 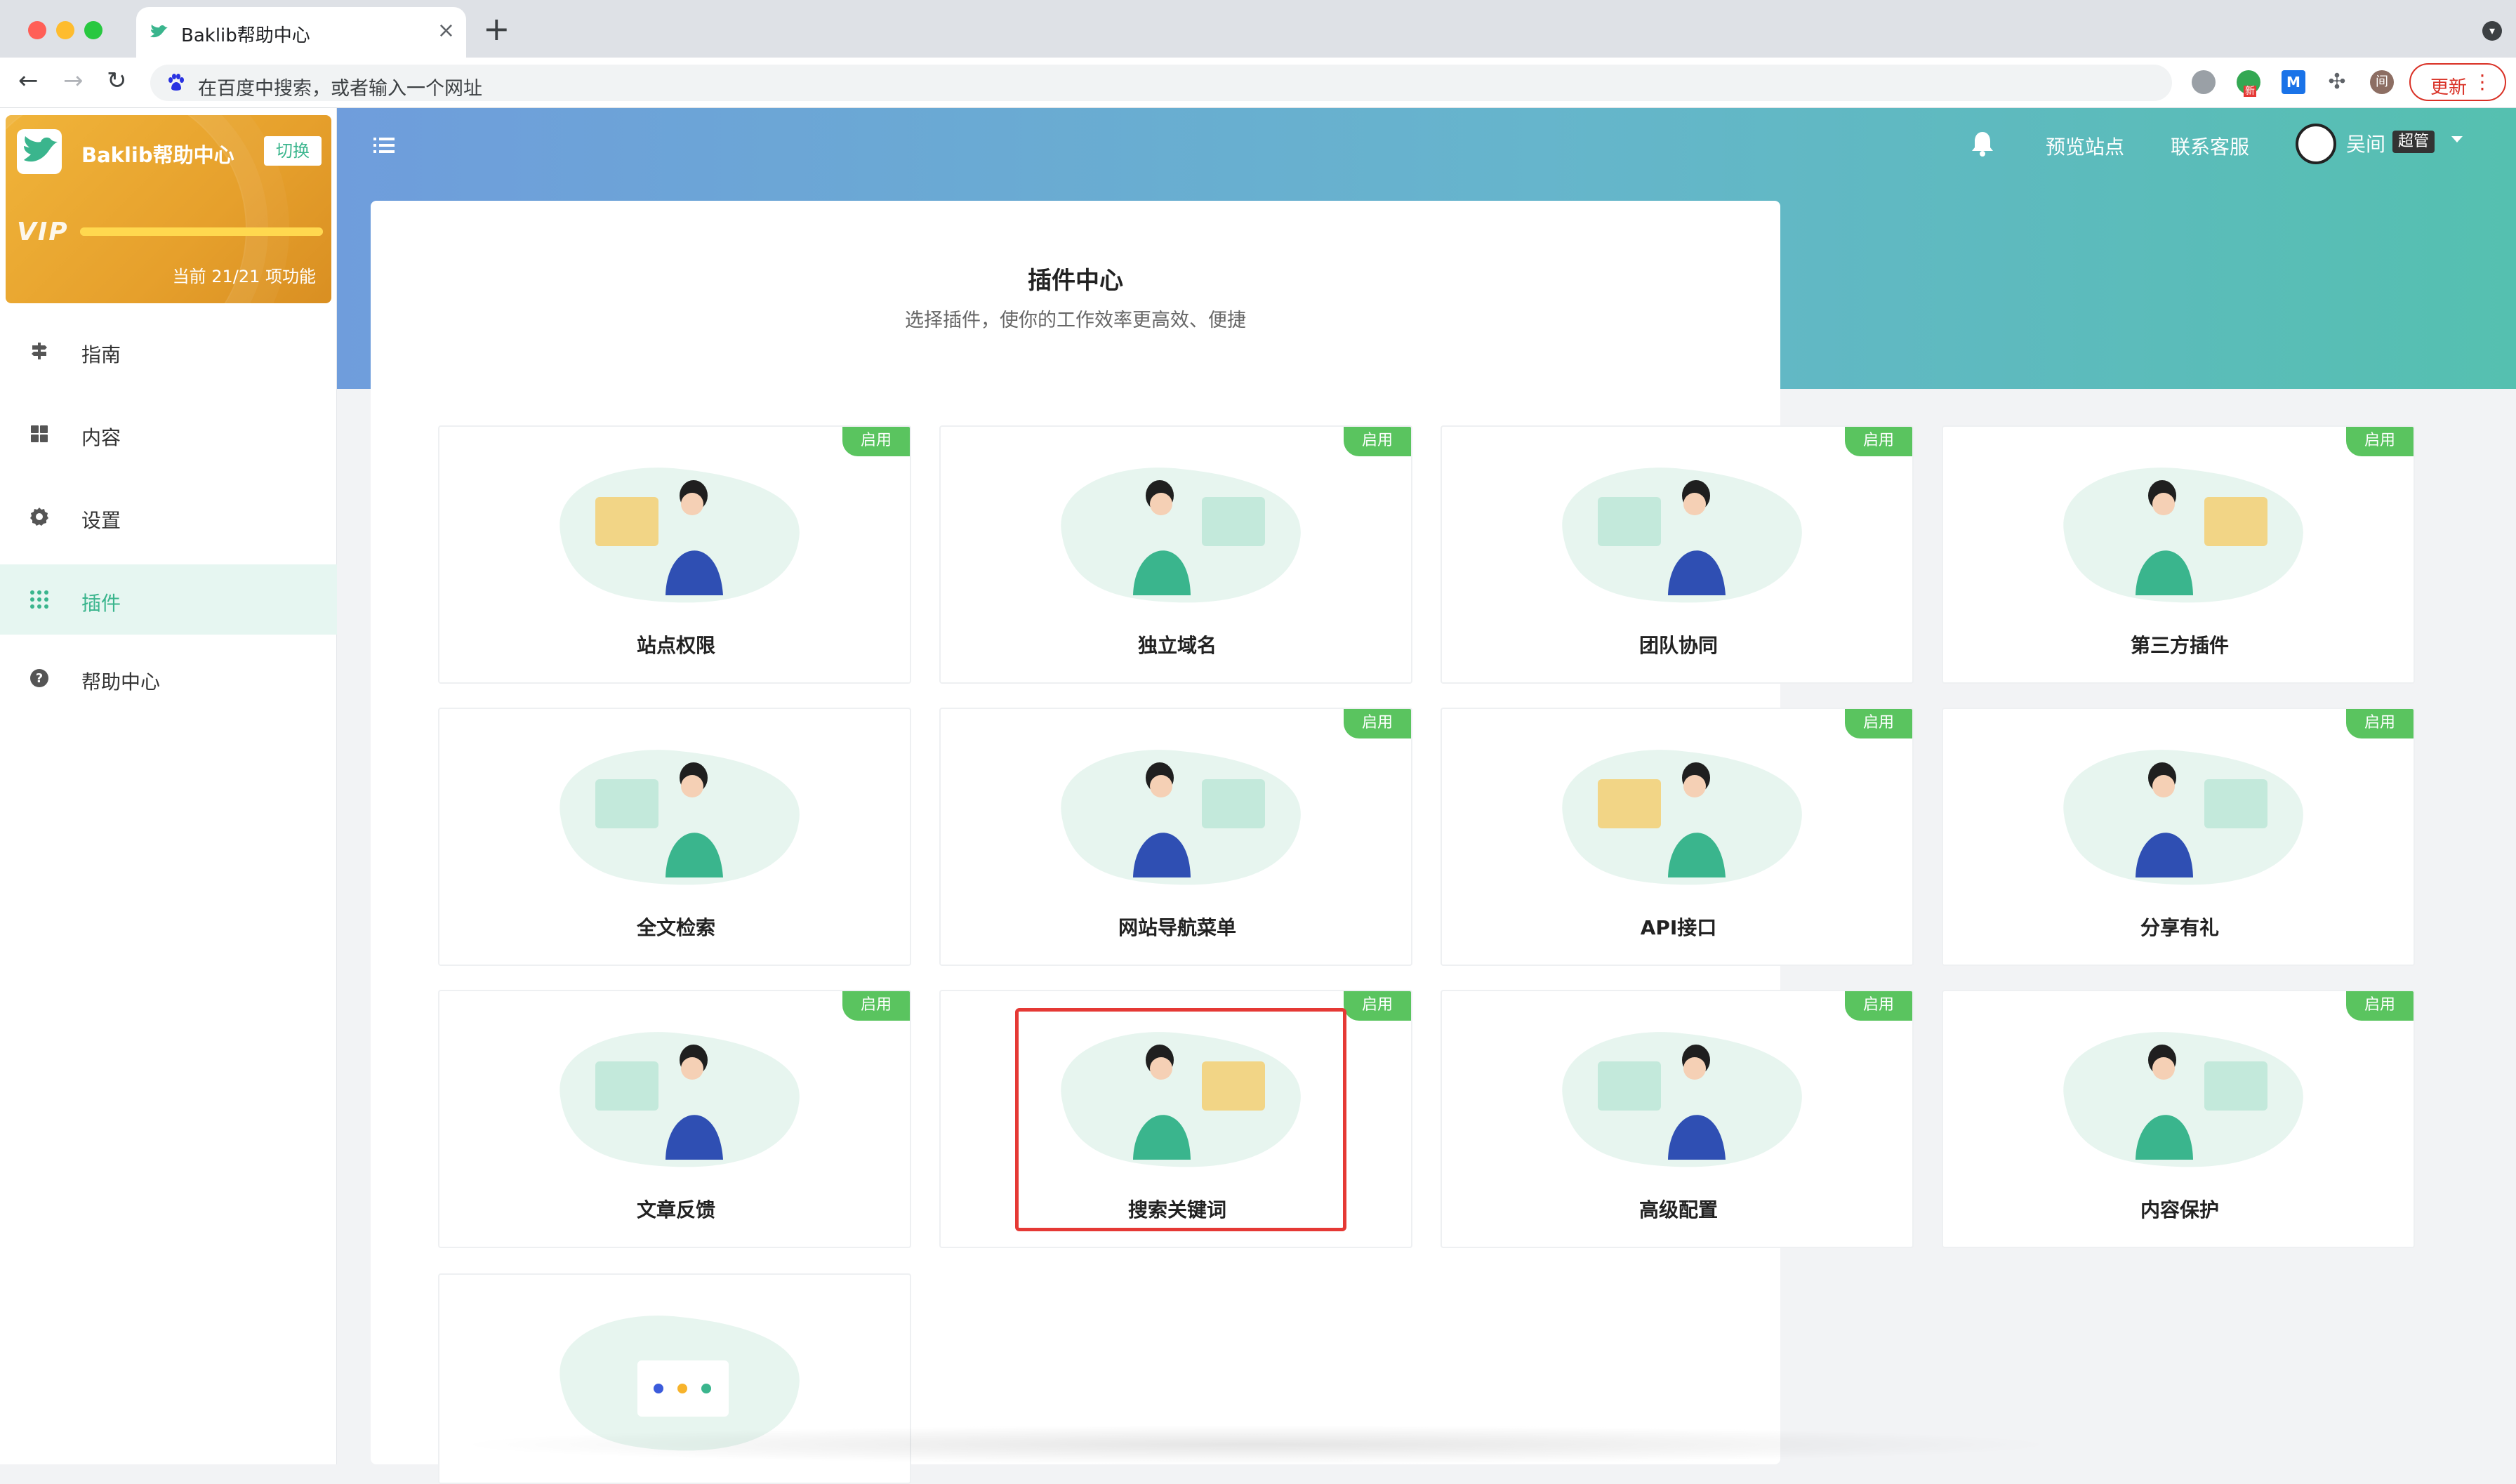 What do you see at coordinates (2449, 88) in the screenshot?
I see `update-label: 更新` at bounding box center [2449, 88].